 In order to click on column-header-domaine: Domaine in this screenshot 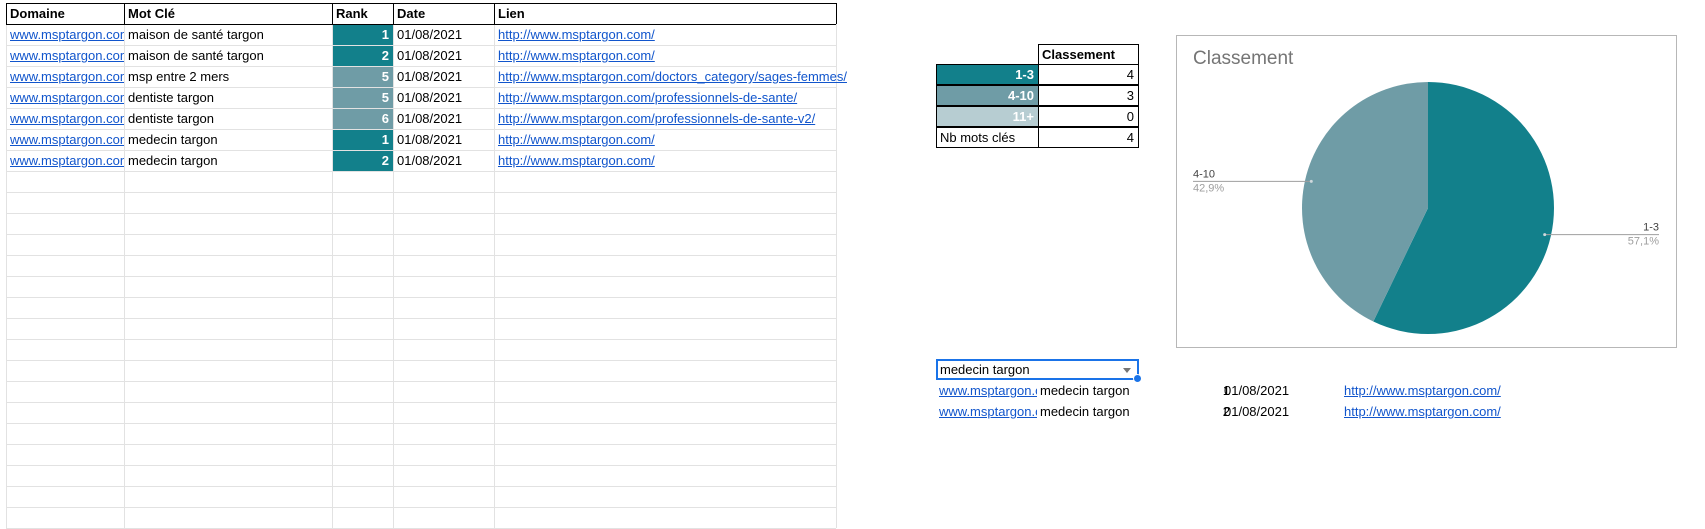, I will do `click(65, 14)`.